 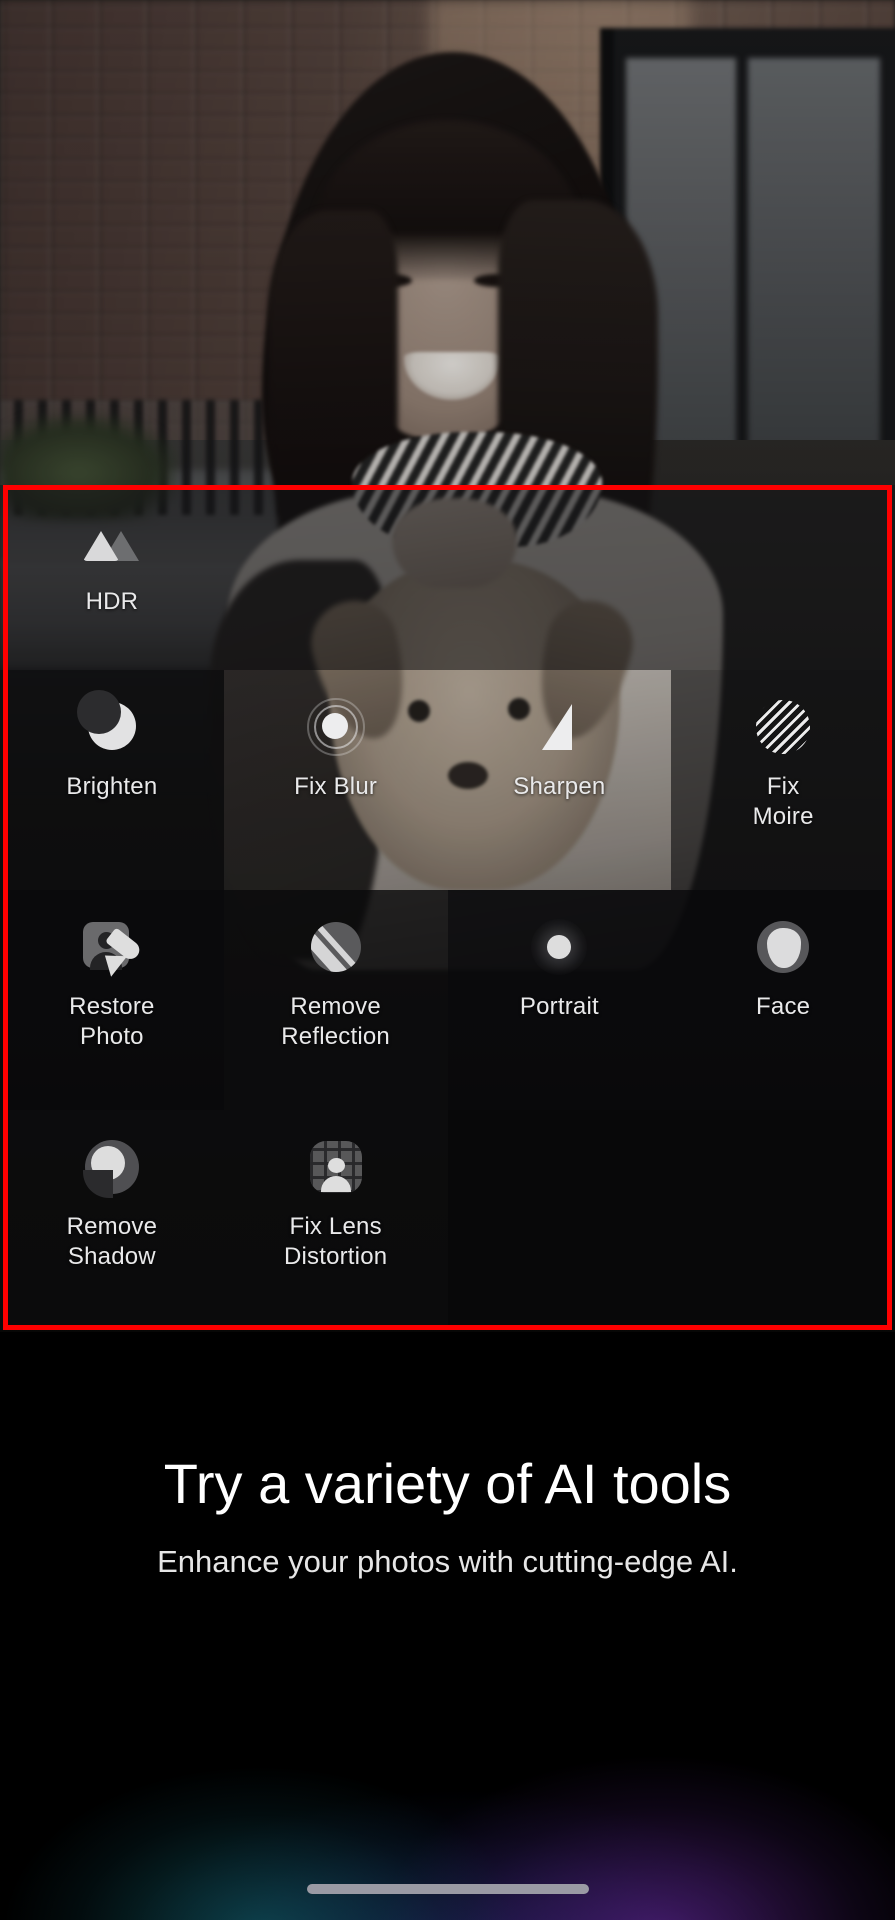 What do you see at coordinates (112, 1021) in the screenshot?
I see `tool-label: Restore Photo` at bounding box center [112, 1021].